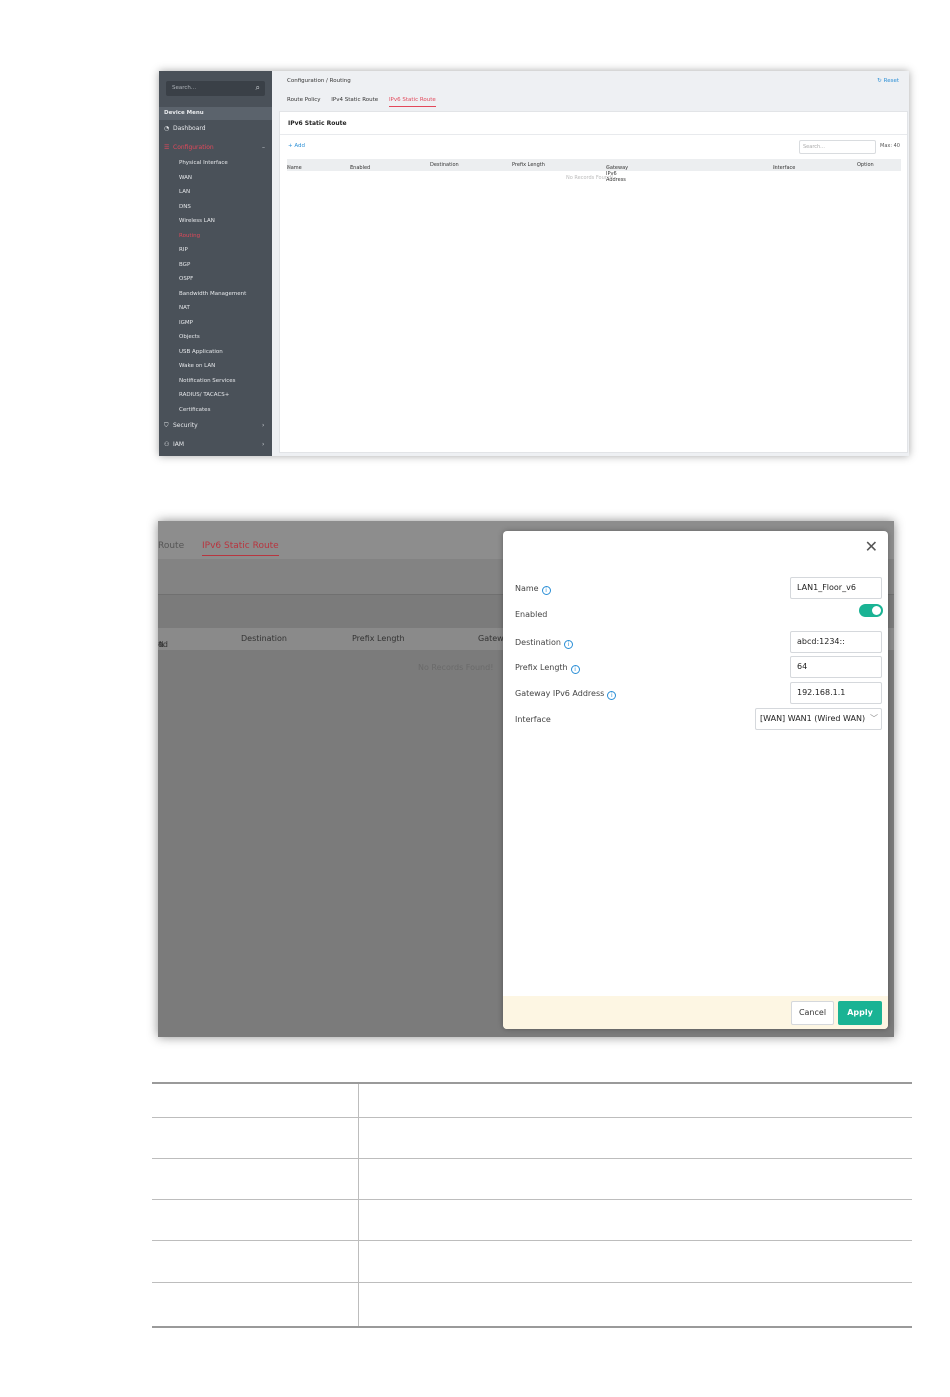  I want to click on table-column-divider, so click(358, 1205).